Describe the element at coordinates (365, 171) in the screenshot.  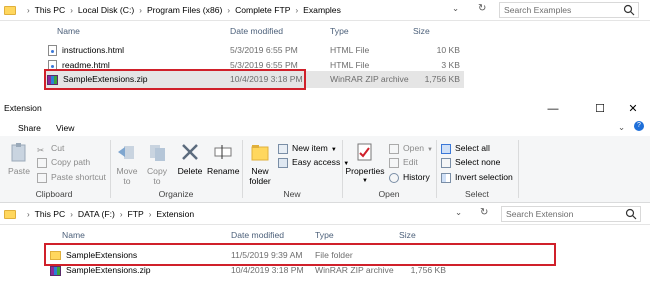
I see `properties-label: Properties` at that location.